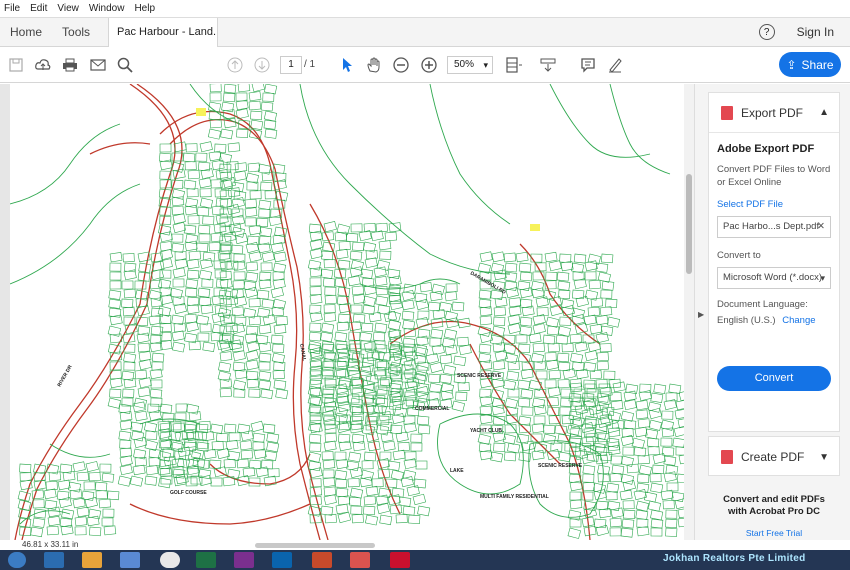 Image resolution: width=850 pixels, height=570 pixels. What do you see at coordinates (144, 8) in the screenshot?
I see `menu-help: Help` at bounding box center [144, 8].